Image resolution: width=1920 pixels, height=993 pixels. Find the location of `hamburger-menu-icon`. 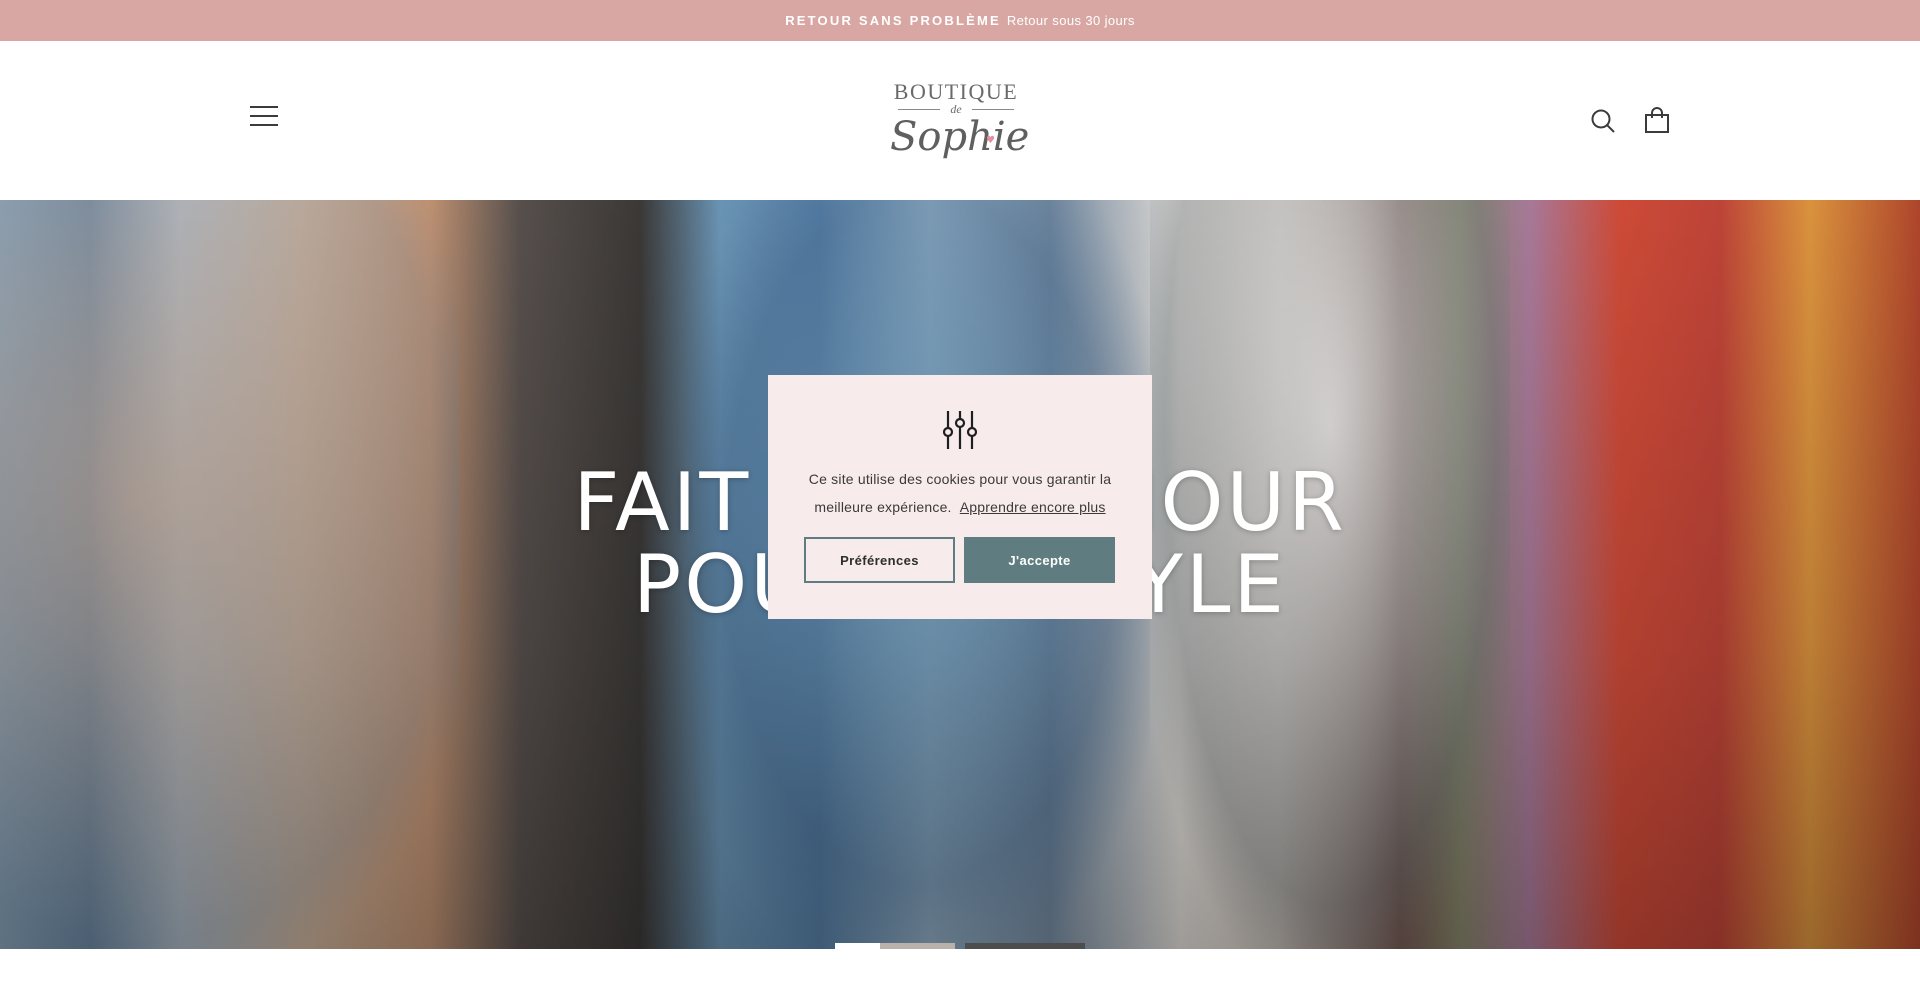

hamburger-menu-icon is located at coordinates (264, 118).